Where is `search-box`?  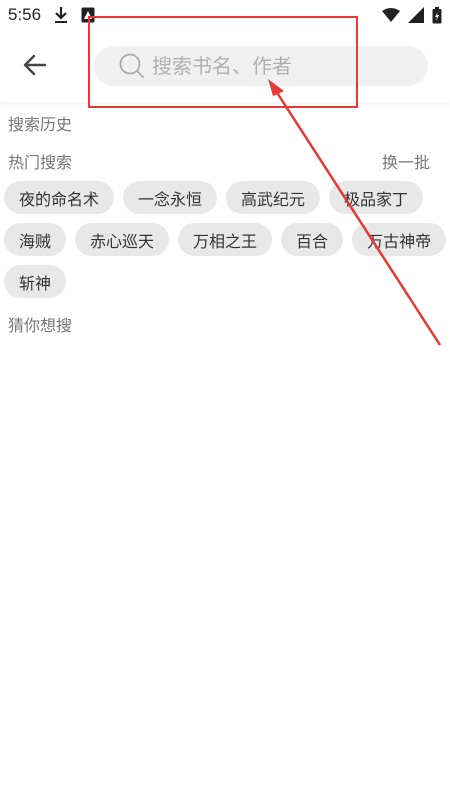 search-box is located at coordinates (261, 66).